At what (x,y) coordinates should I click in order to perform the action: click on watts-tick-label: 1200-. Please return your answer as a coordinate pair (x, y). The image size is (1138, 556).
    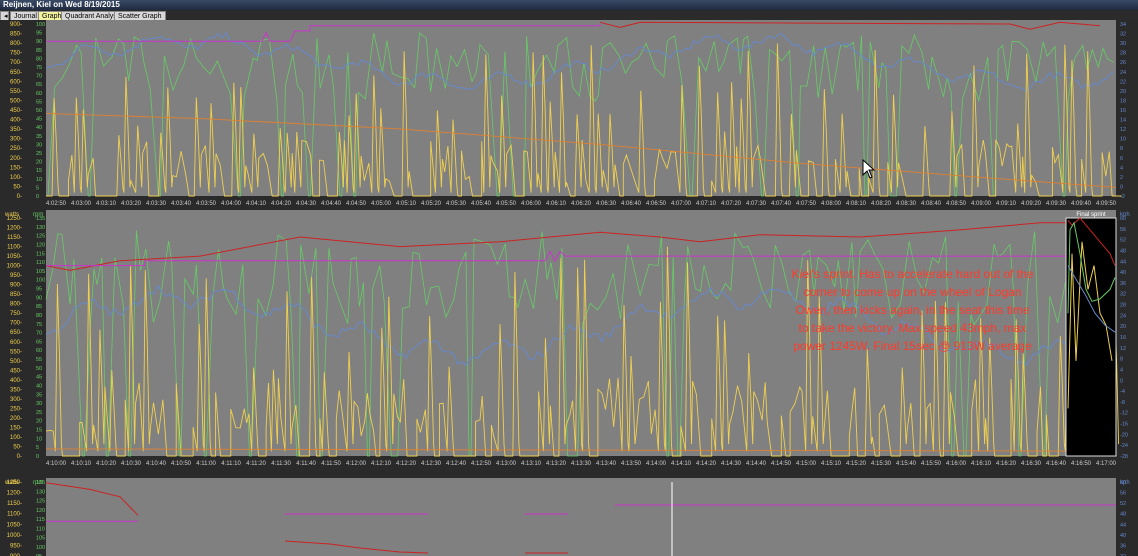
    Looking at the image, I should click on (14, 229).